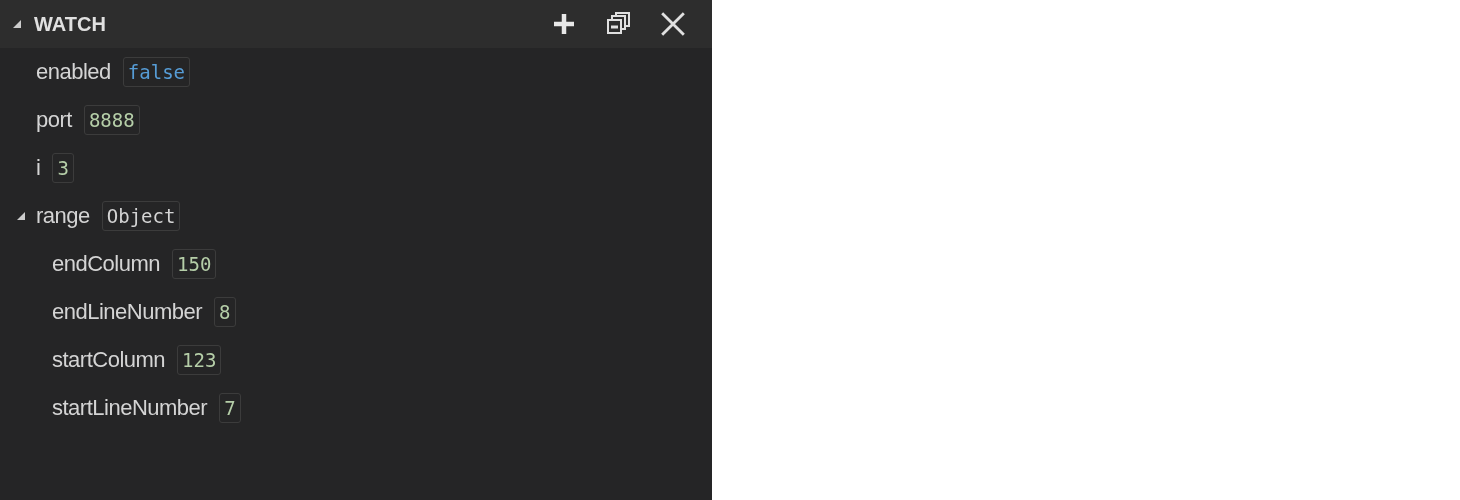 The image size is (1460, 500). I want to click on variable-value: 123, so click(199, 360).